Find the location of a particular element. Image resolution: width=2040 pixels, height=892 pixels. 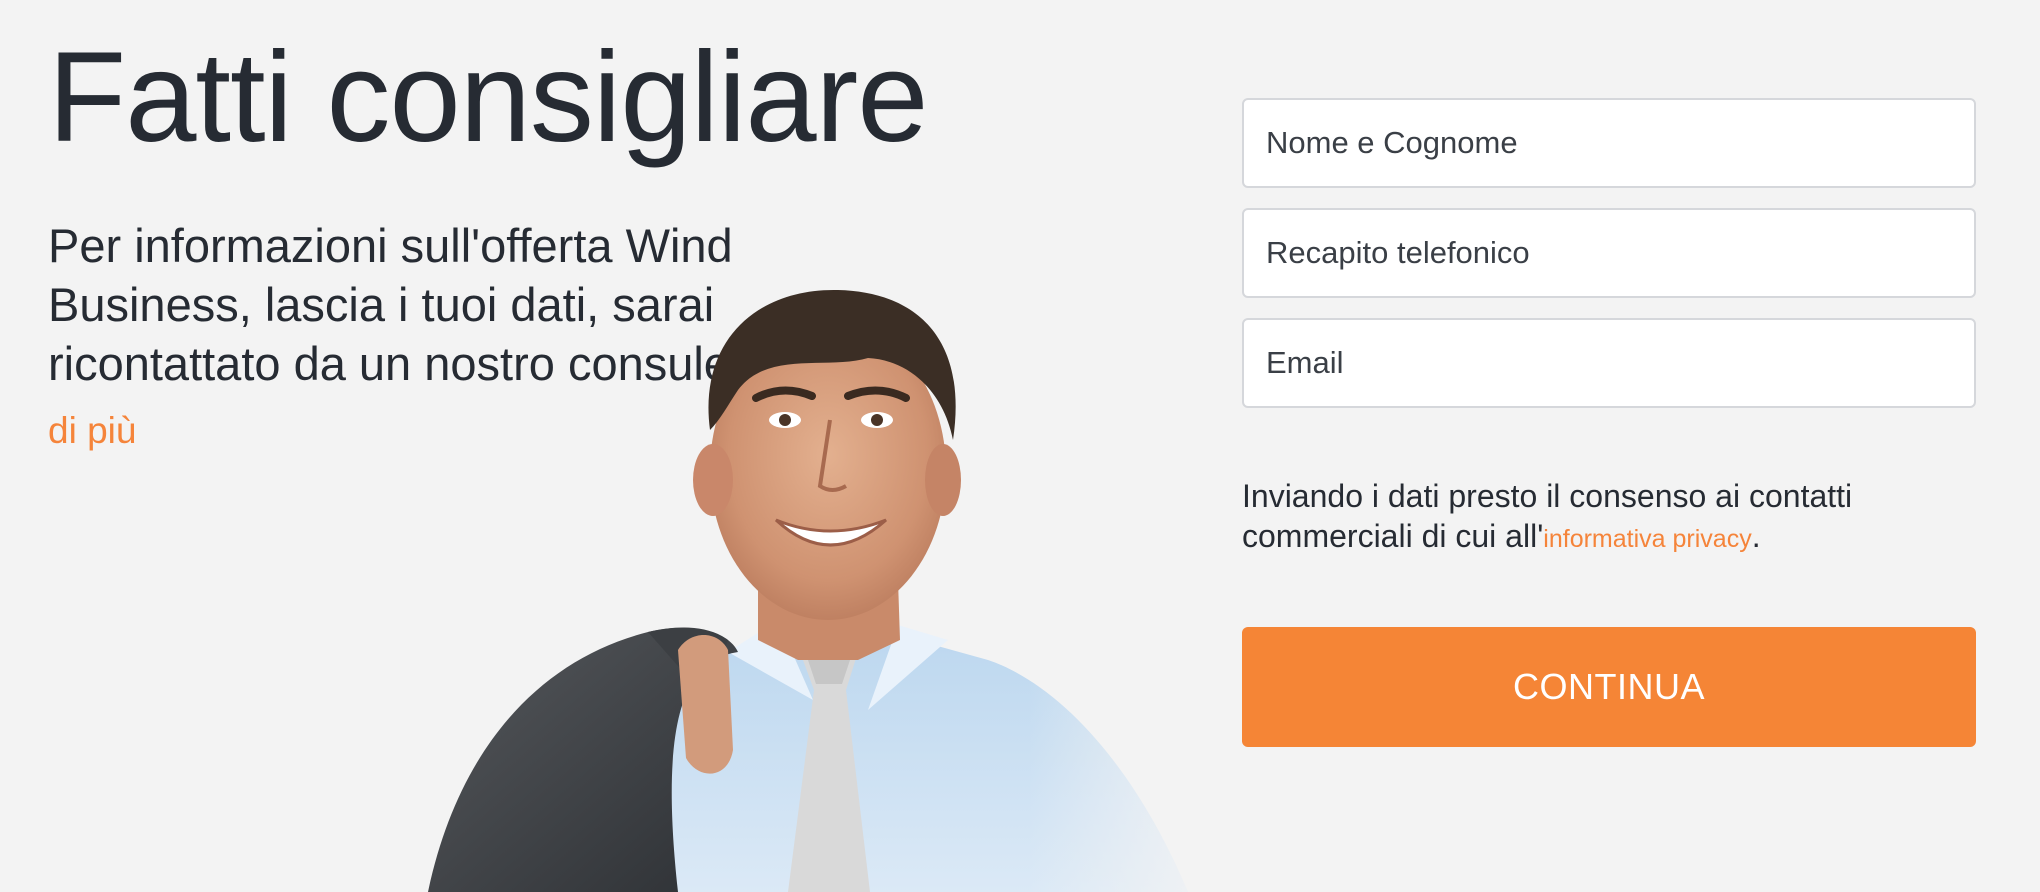

phone-field is located at coordinates (1609, 253).